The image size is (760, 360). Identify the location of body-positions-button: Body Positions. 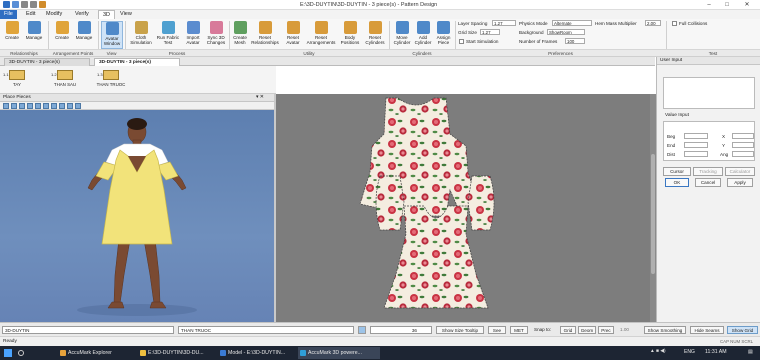
(350, 35).